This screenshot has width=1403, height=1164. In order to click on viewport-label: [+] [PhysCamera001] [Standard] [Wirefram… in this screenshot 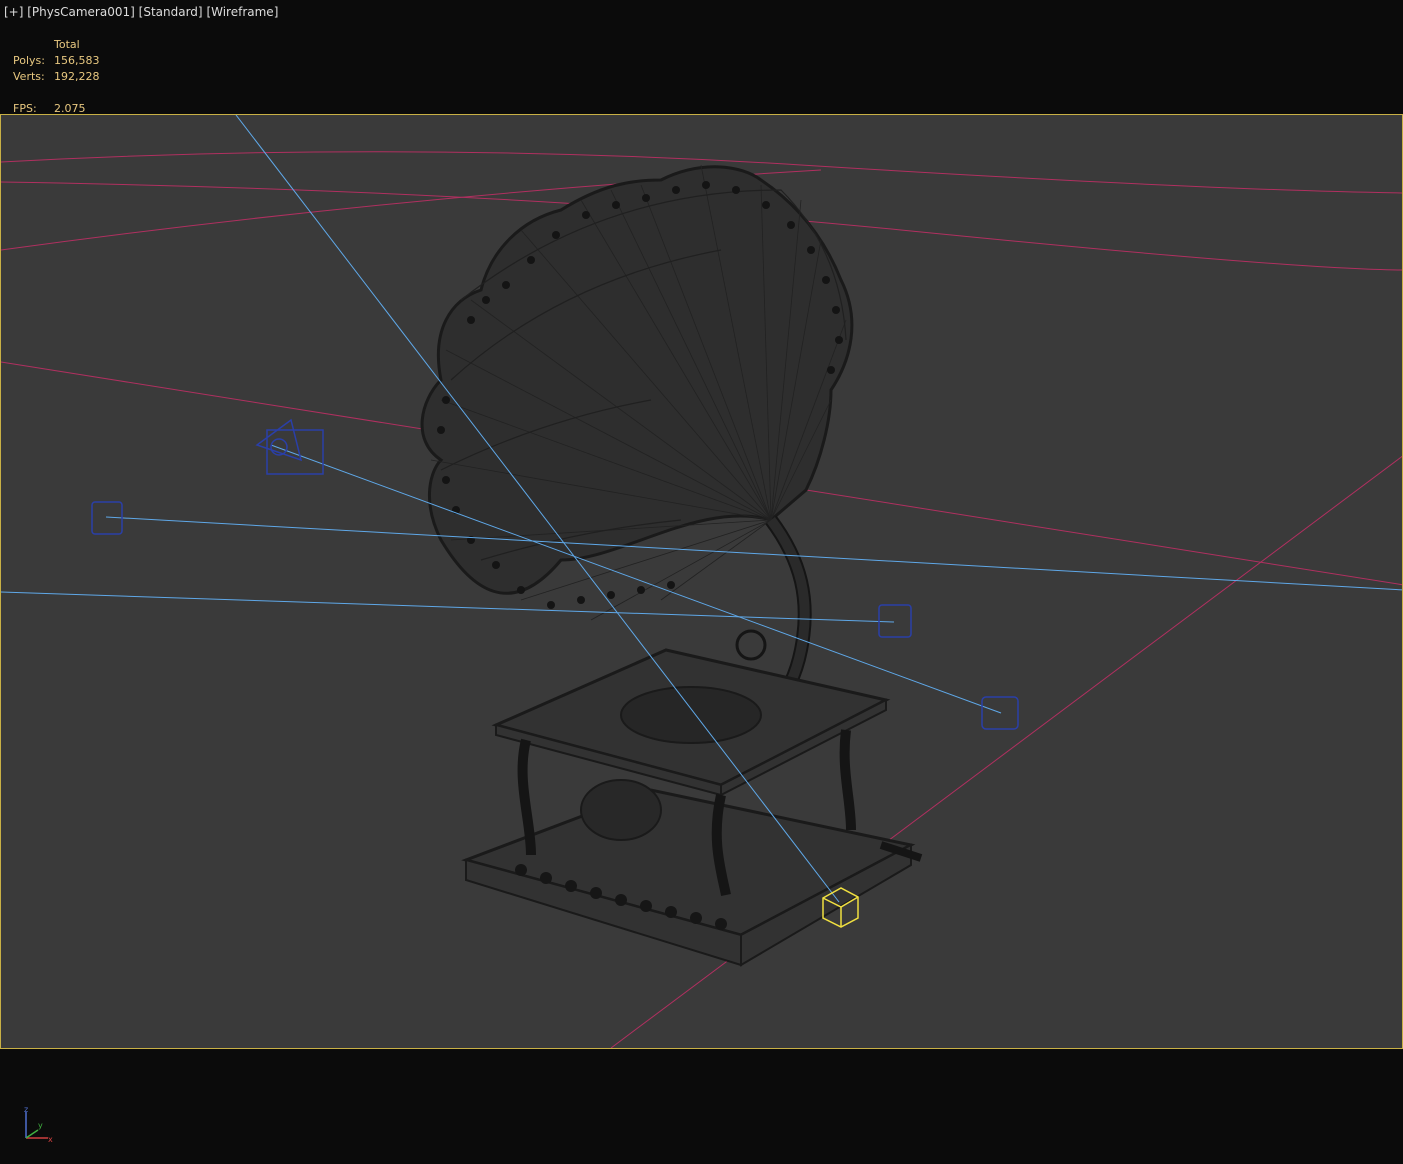, I will do `click(141, 12)`.